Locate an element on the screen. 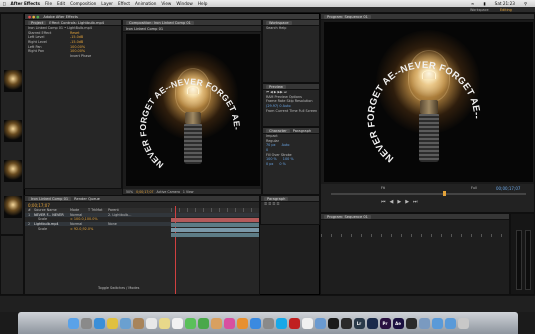 This screenshot has width=535, height=334. aftereffects-icon: Ae is located at coordinates (398, 323).